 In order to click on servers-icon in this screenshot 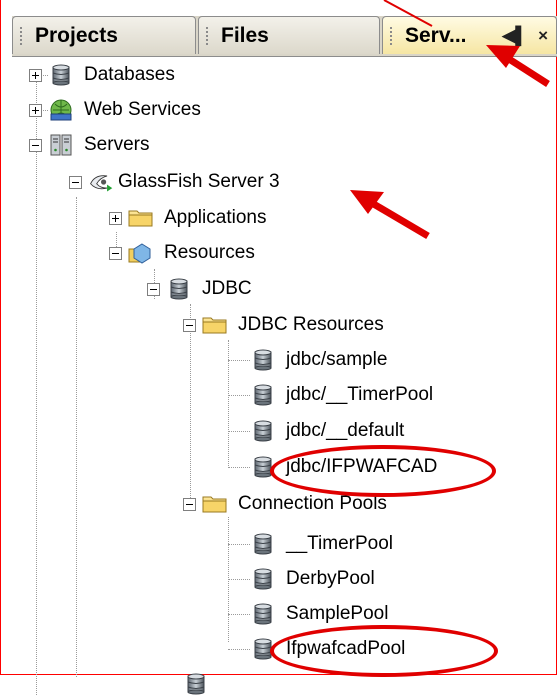, I will do `click(61, 145)`.